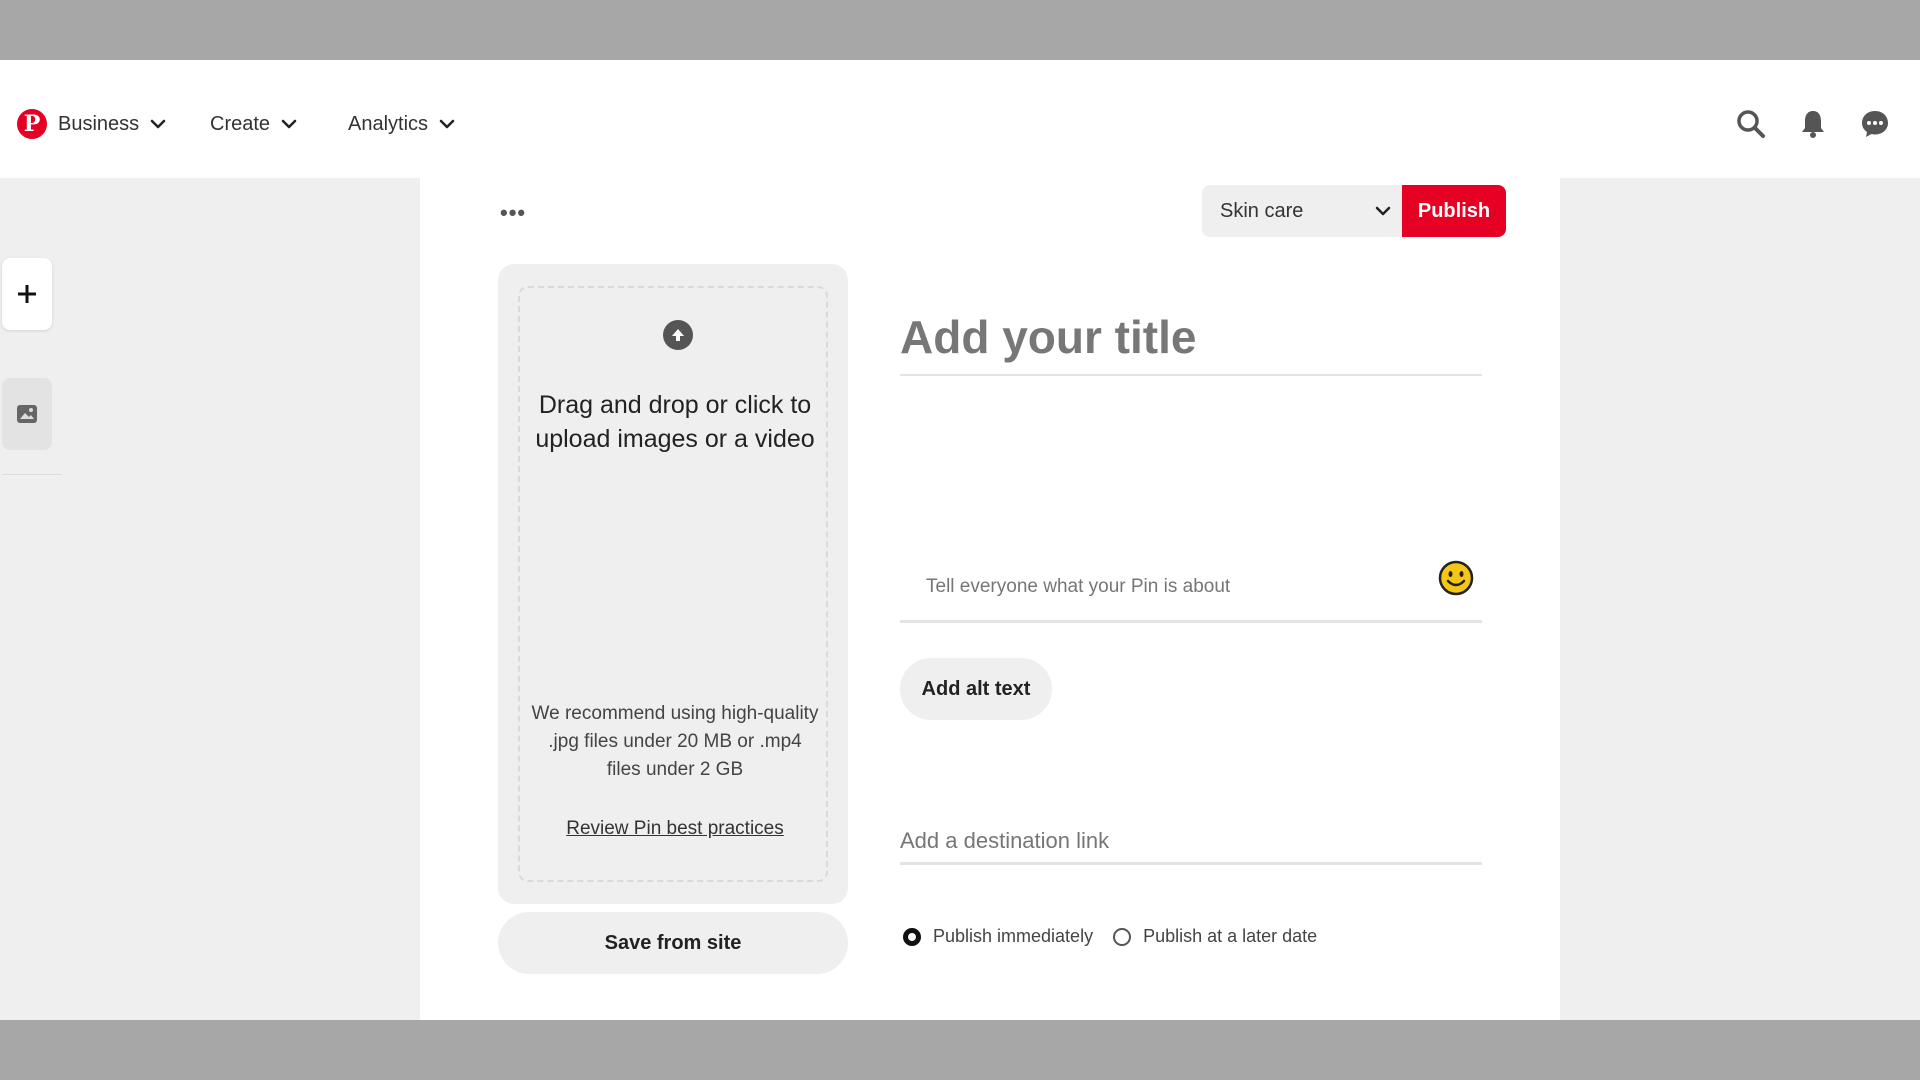 The width and height of the screenshot is (1920, 1080). What do you see at coordinates (1262, 210) in the screenshot?
I see `board-select-value: Skin care` at bounding box center [1262, 210].